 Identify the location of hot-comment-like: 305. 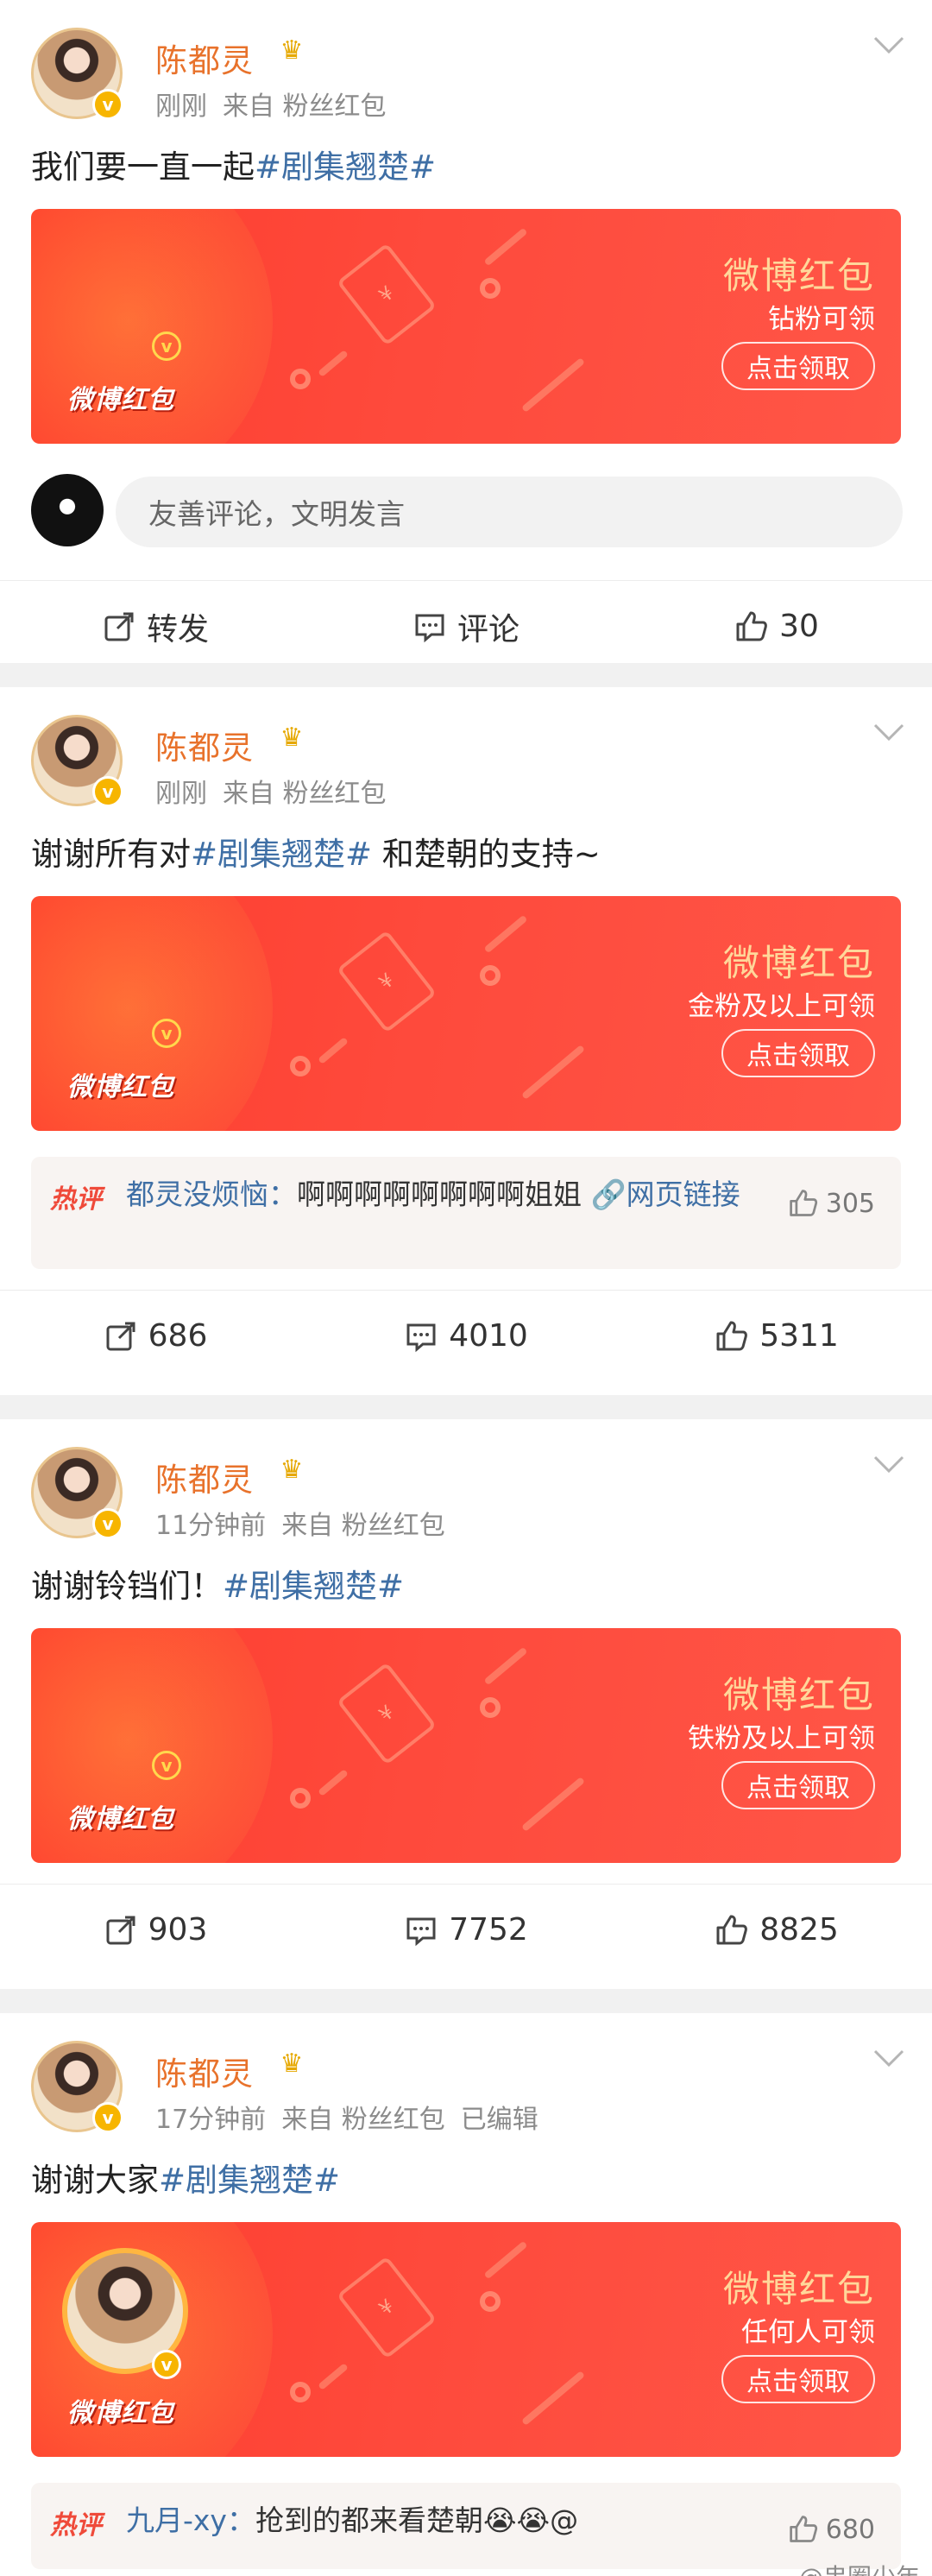
(832, 1203).